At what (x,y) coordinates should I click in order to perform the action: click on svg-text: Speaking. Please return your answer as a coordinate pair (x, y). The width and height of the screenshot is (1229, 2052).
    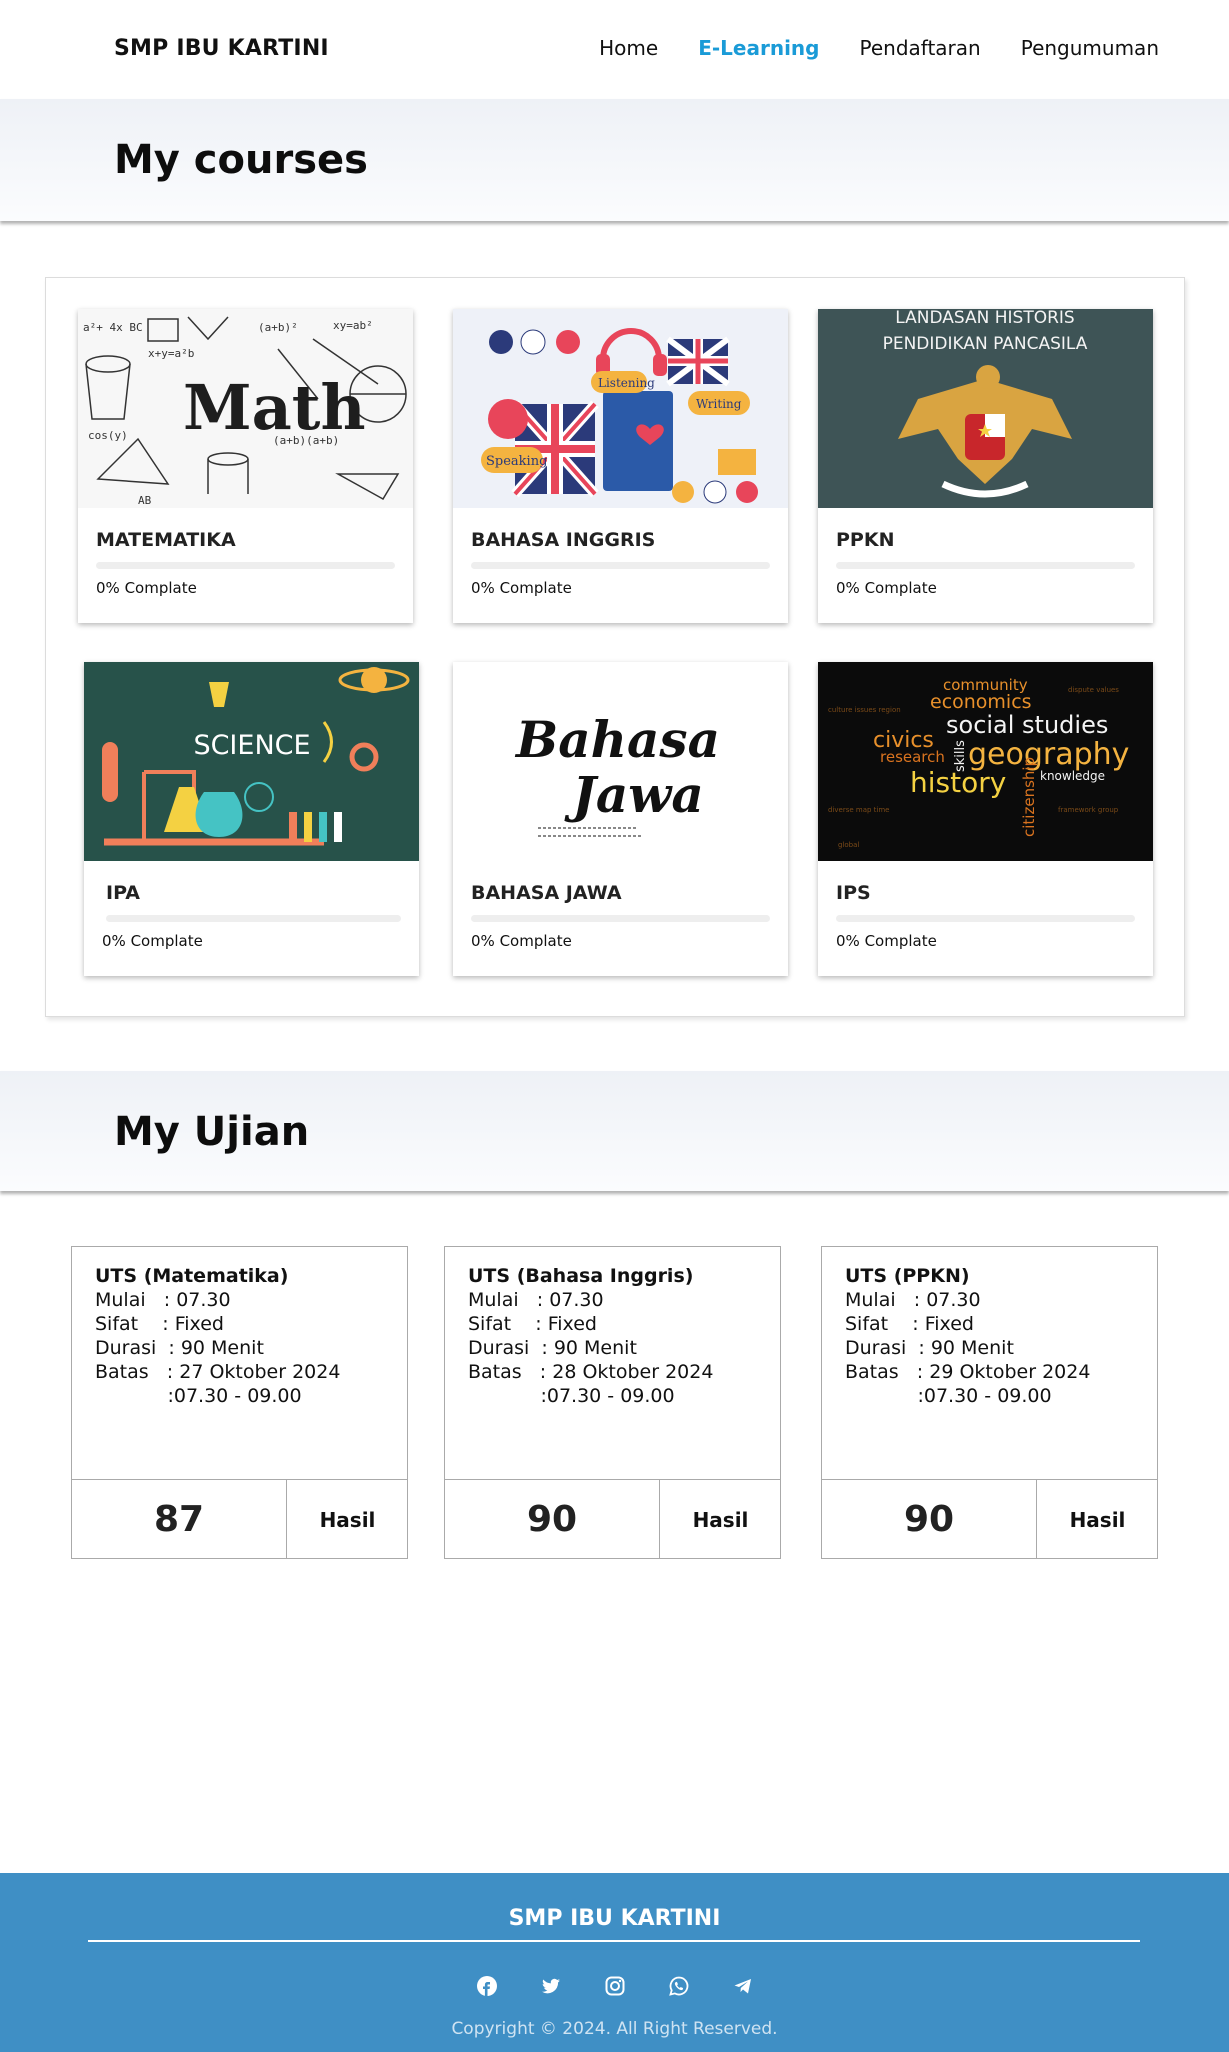
    Looking at the image, I should click on (516, 461).